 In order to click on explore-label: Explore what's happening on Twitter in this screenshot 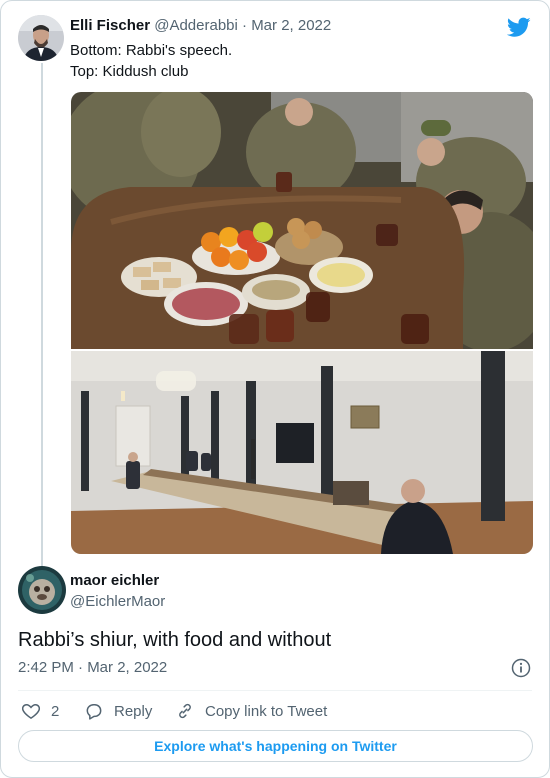, I will do `click(275, 746)`.